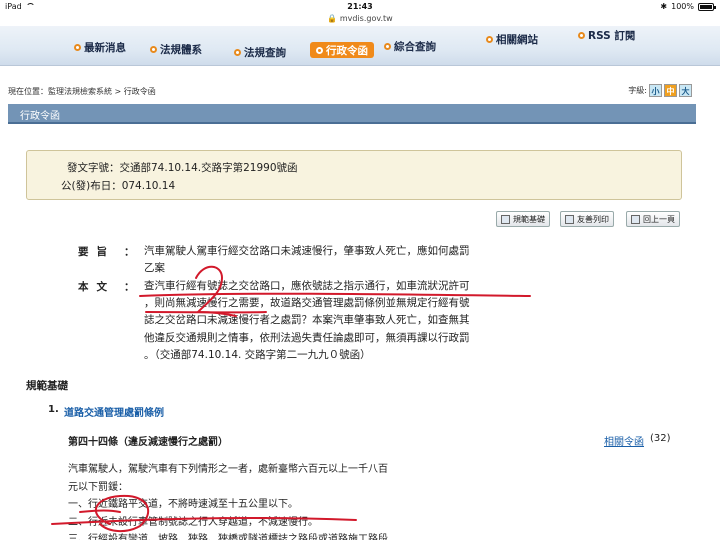 The width and height of the screenshot is (720, 540). Describe the element at coordinates (118, 186) in the screenshot. I see `publish-date: 公(發)布日：074.10.14` at that location.